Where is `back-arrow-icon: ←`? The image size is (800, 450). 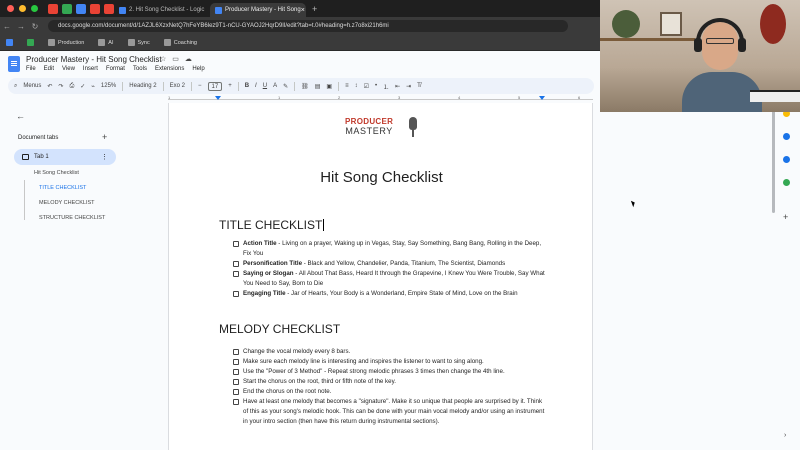
back-arrow-icon: ← is located at coordinates (20, 116).